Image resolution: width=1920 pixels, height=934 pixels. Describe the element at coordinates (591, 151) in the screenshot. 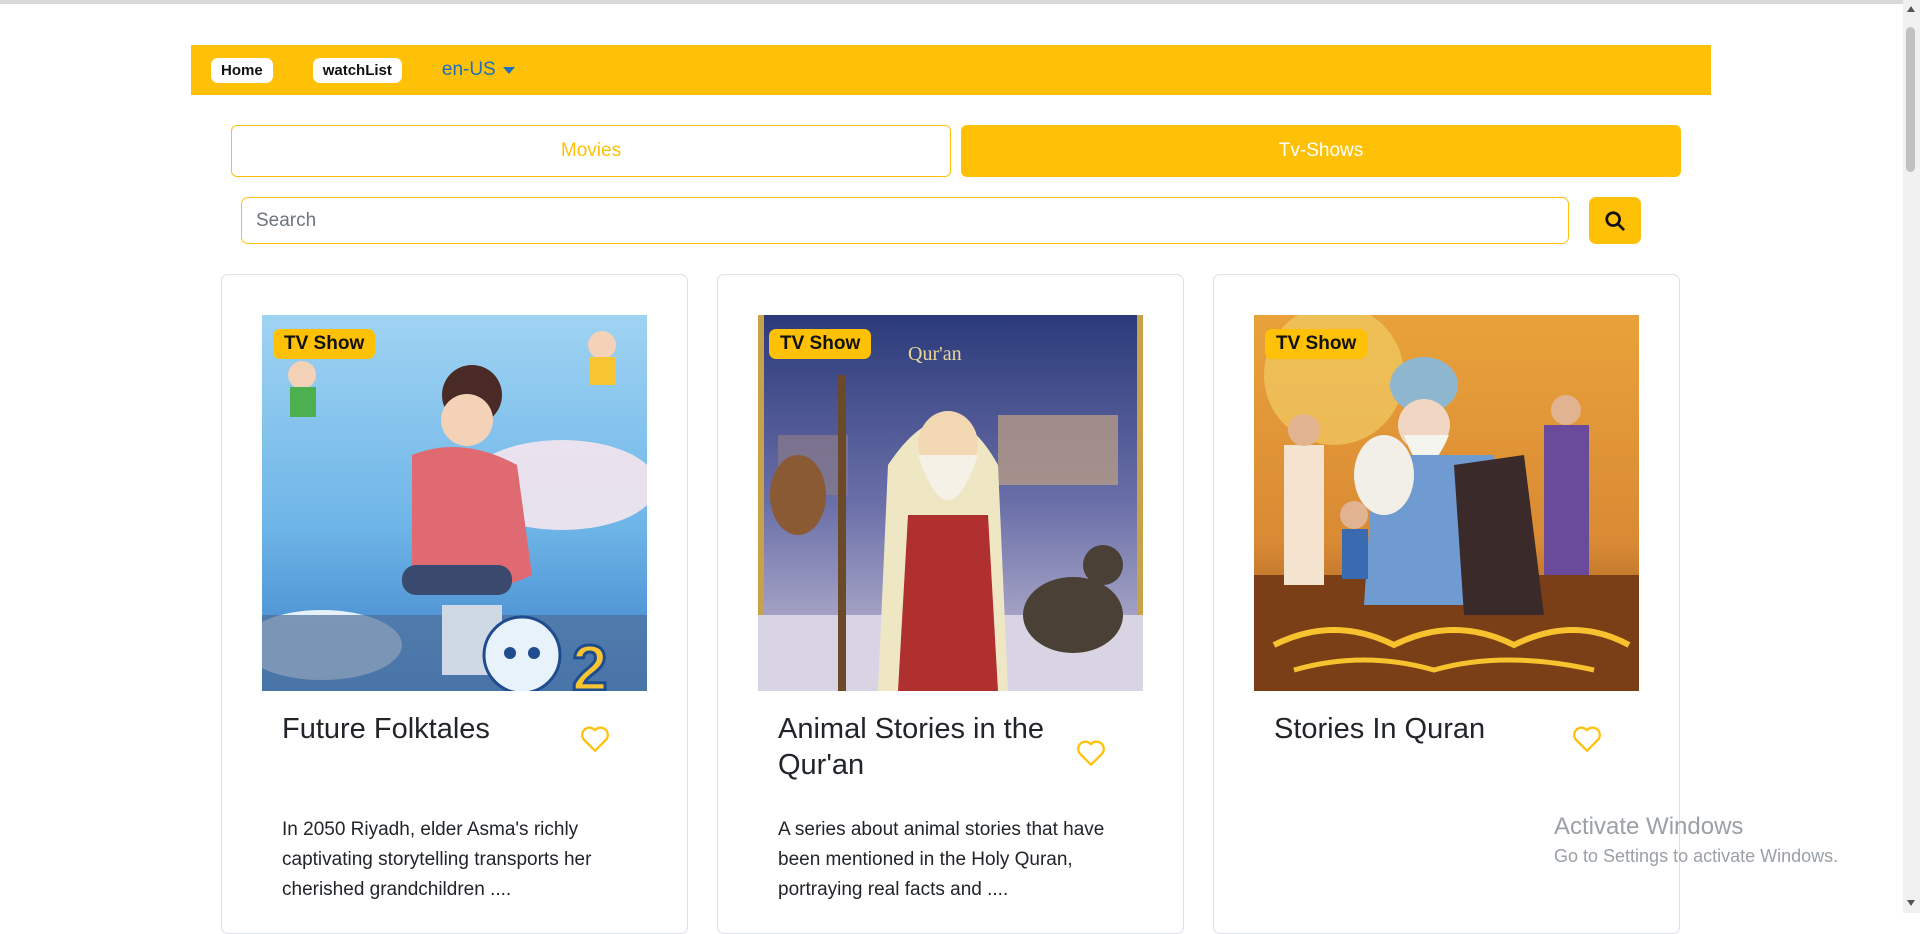

I see `tab-movies: Movies` at that location.